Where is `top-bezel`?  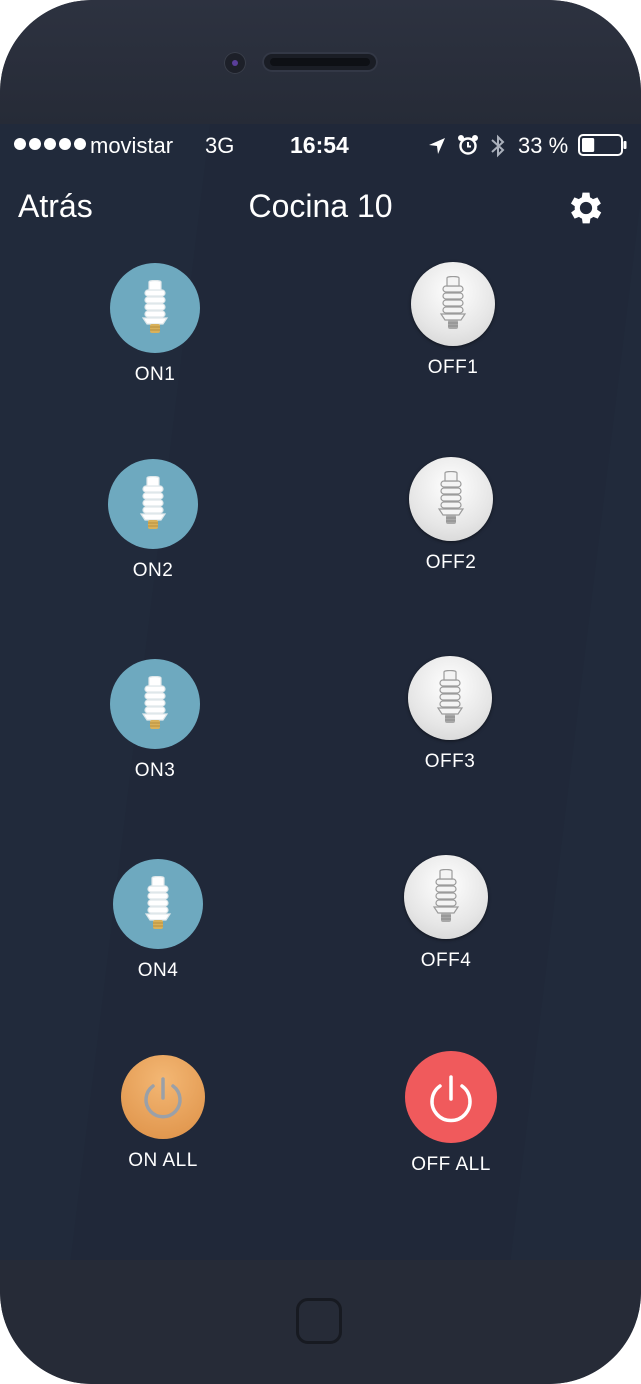 top-bezel is located at coordinates (320, 62).